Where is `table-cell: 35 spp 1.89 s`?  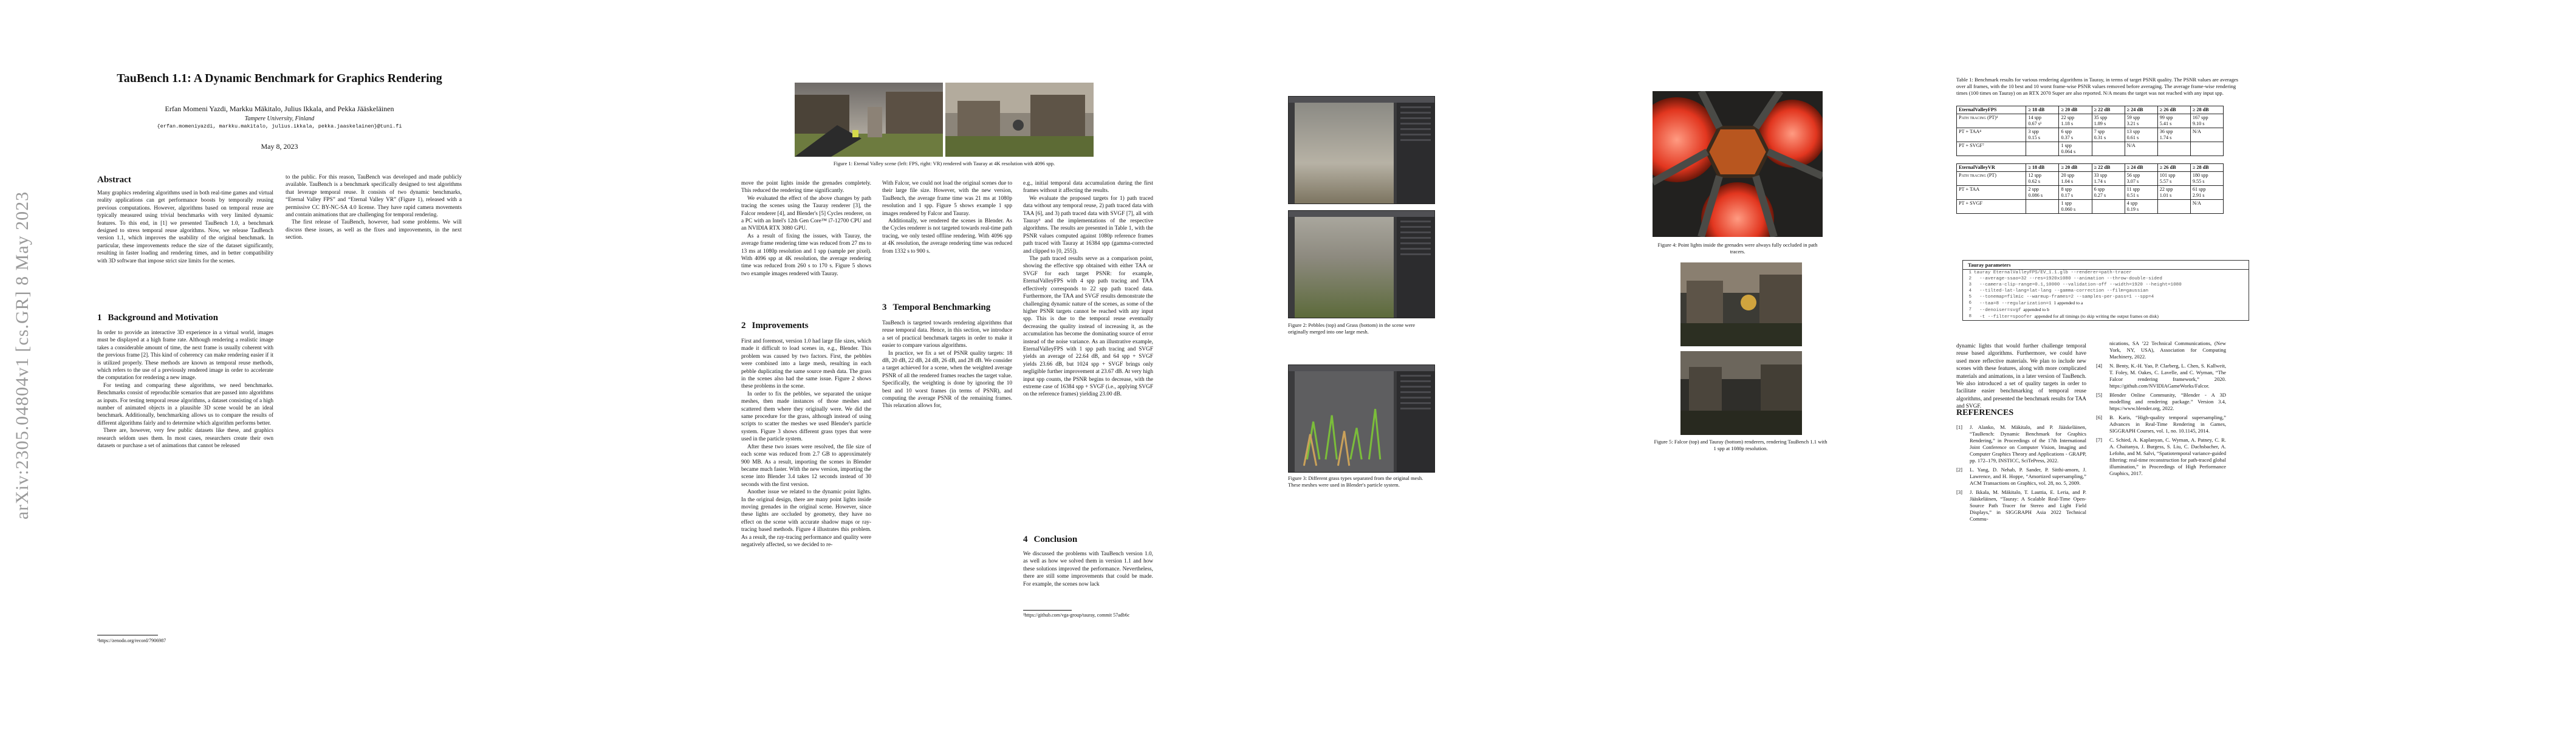 table-cell: 35 spp 1.89 s is located at coordinates (2108, 121).